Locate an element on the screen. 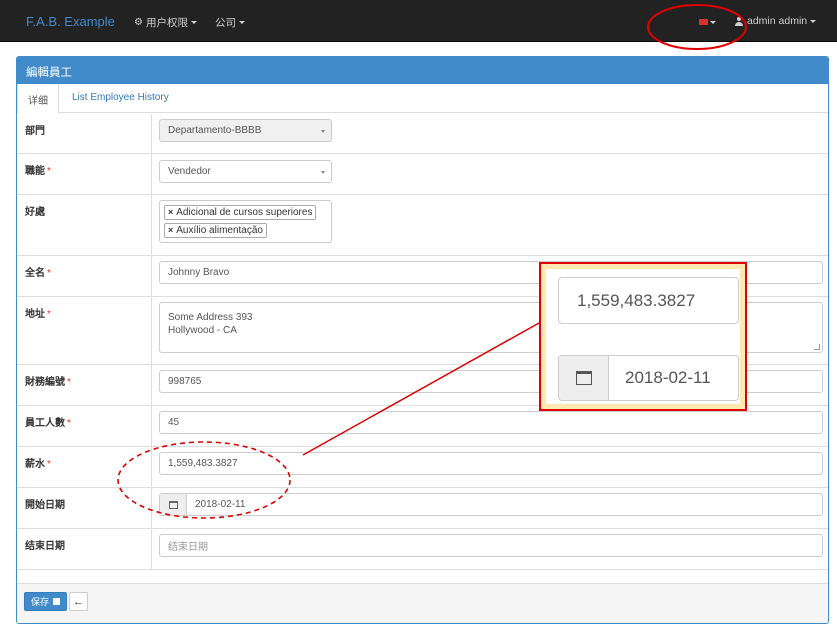 The image size is (837, 627). department-select: Departamento-BBBB is located at coordinates (245, 130).